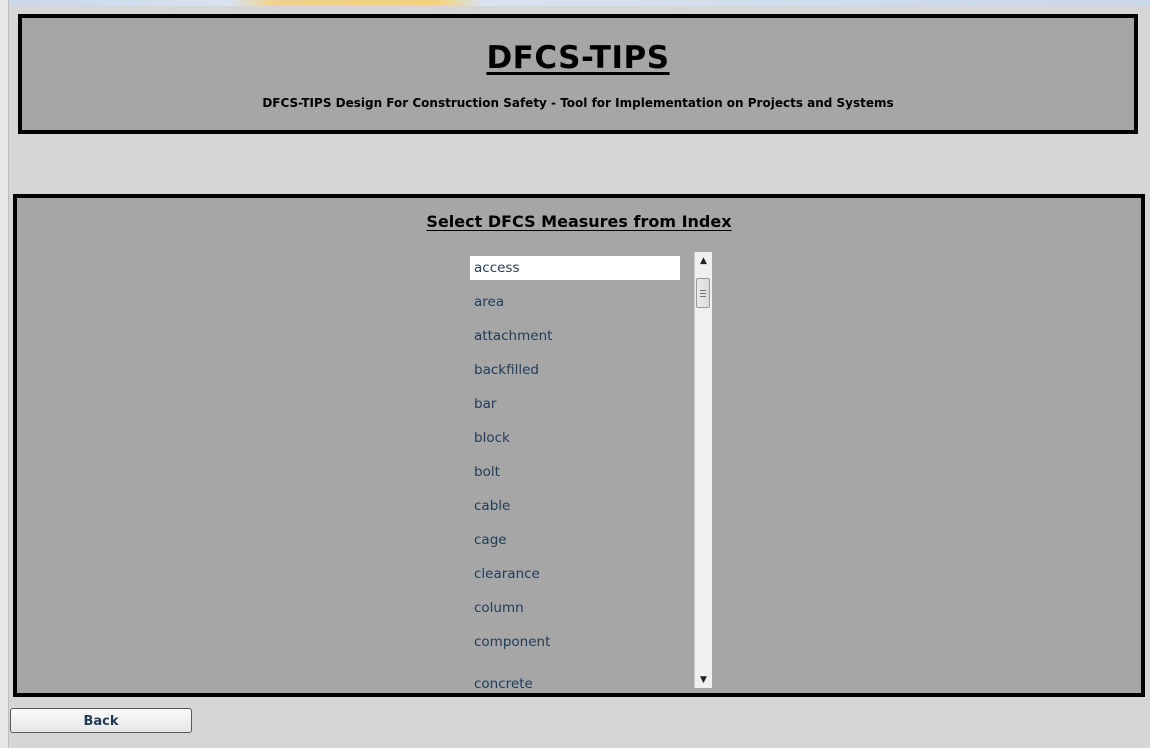  I want to click on up-arrow-icon: ▲, so click(703, 260).